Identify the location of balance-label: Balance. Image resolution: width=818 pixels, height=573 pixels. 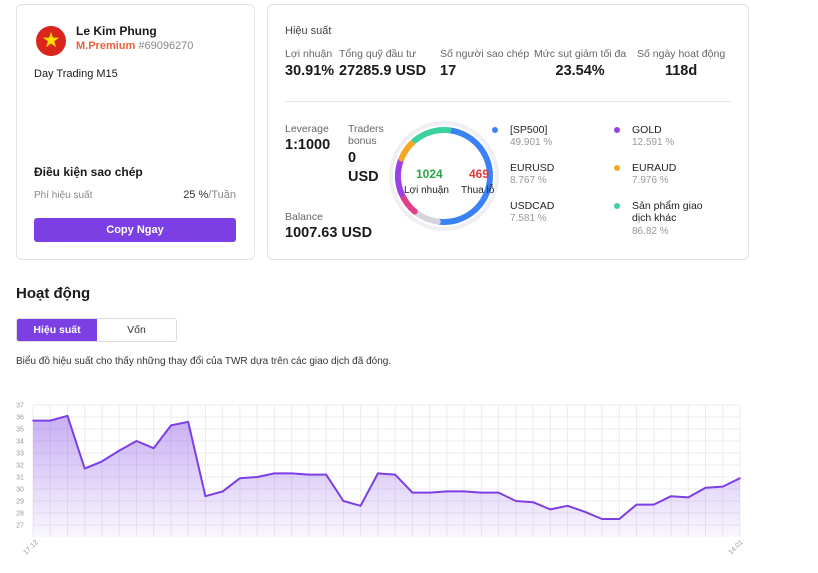
(304, 217).